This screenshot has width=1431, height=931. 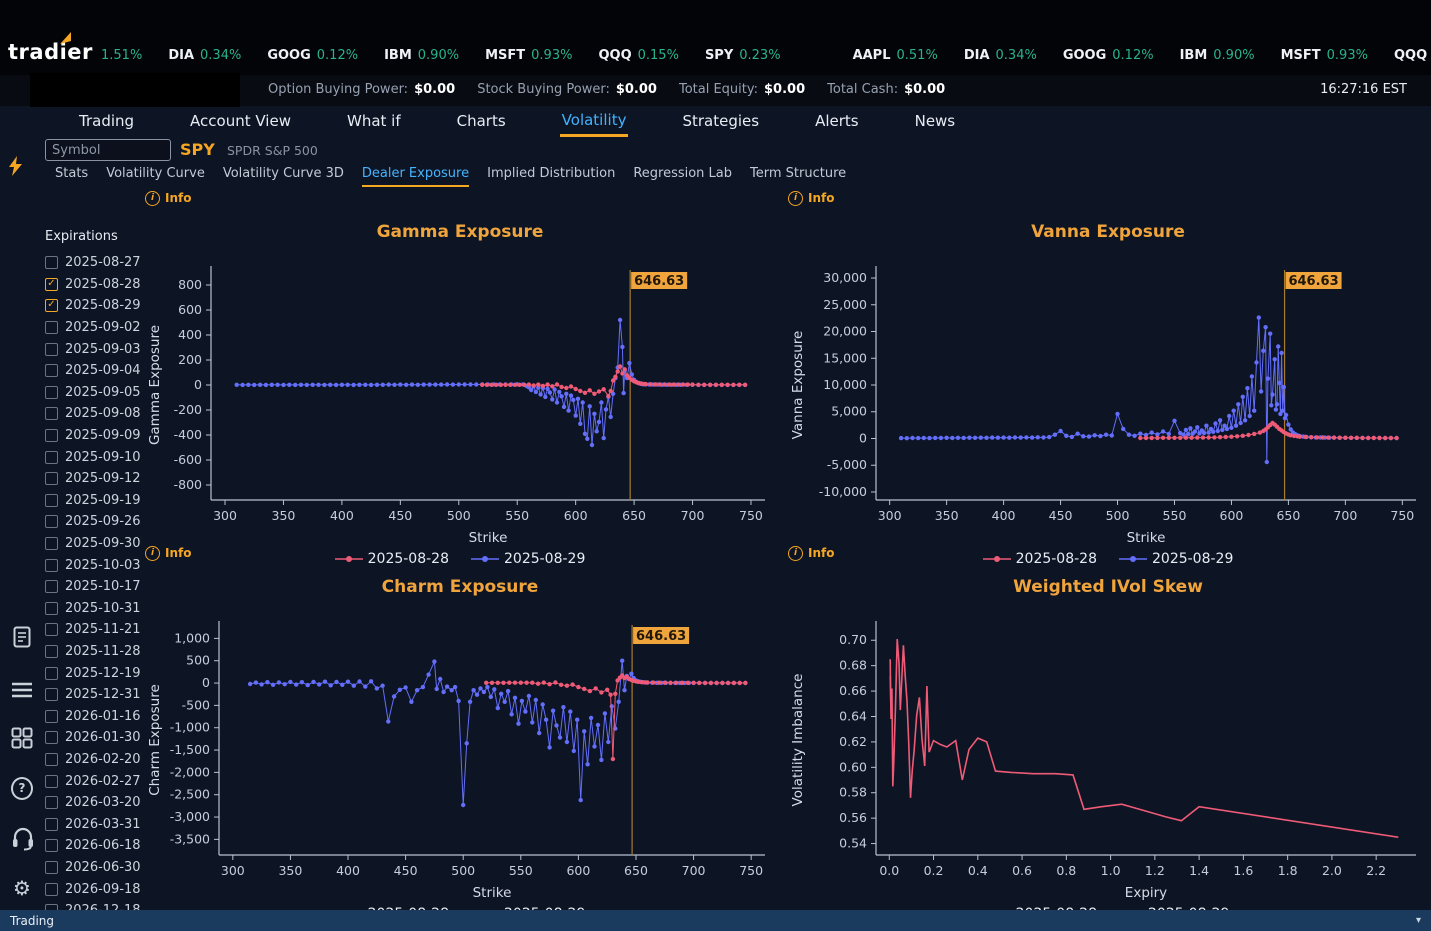 What do you see at coordinates (100, 695) in the screenshot?
I see `expiration-row: 2025-12-31` at bounding box center [100, 695].